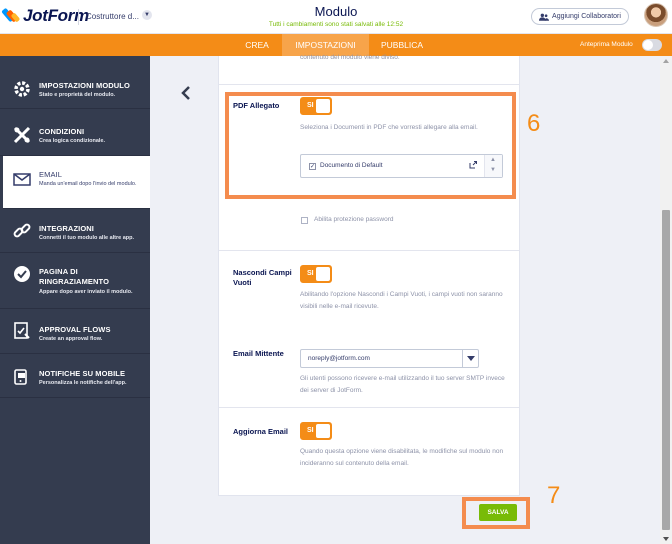 This screenshot has width=672, height=544. I want to click on hide-empty-fields-toggle: SI, so click(316, 274).